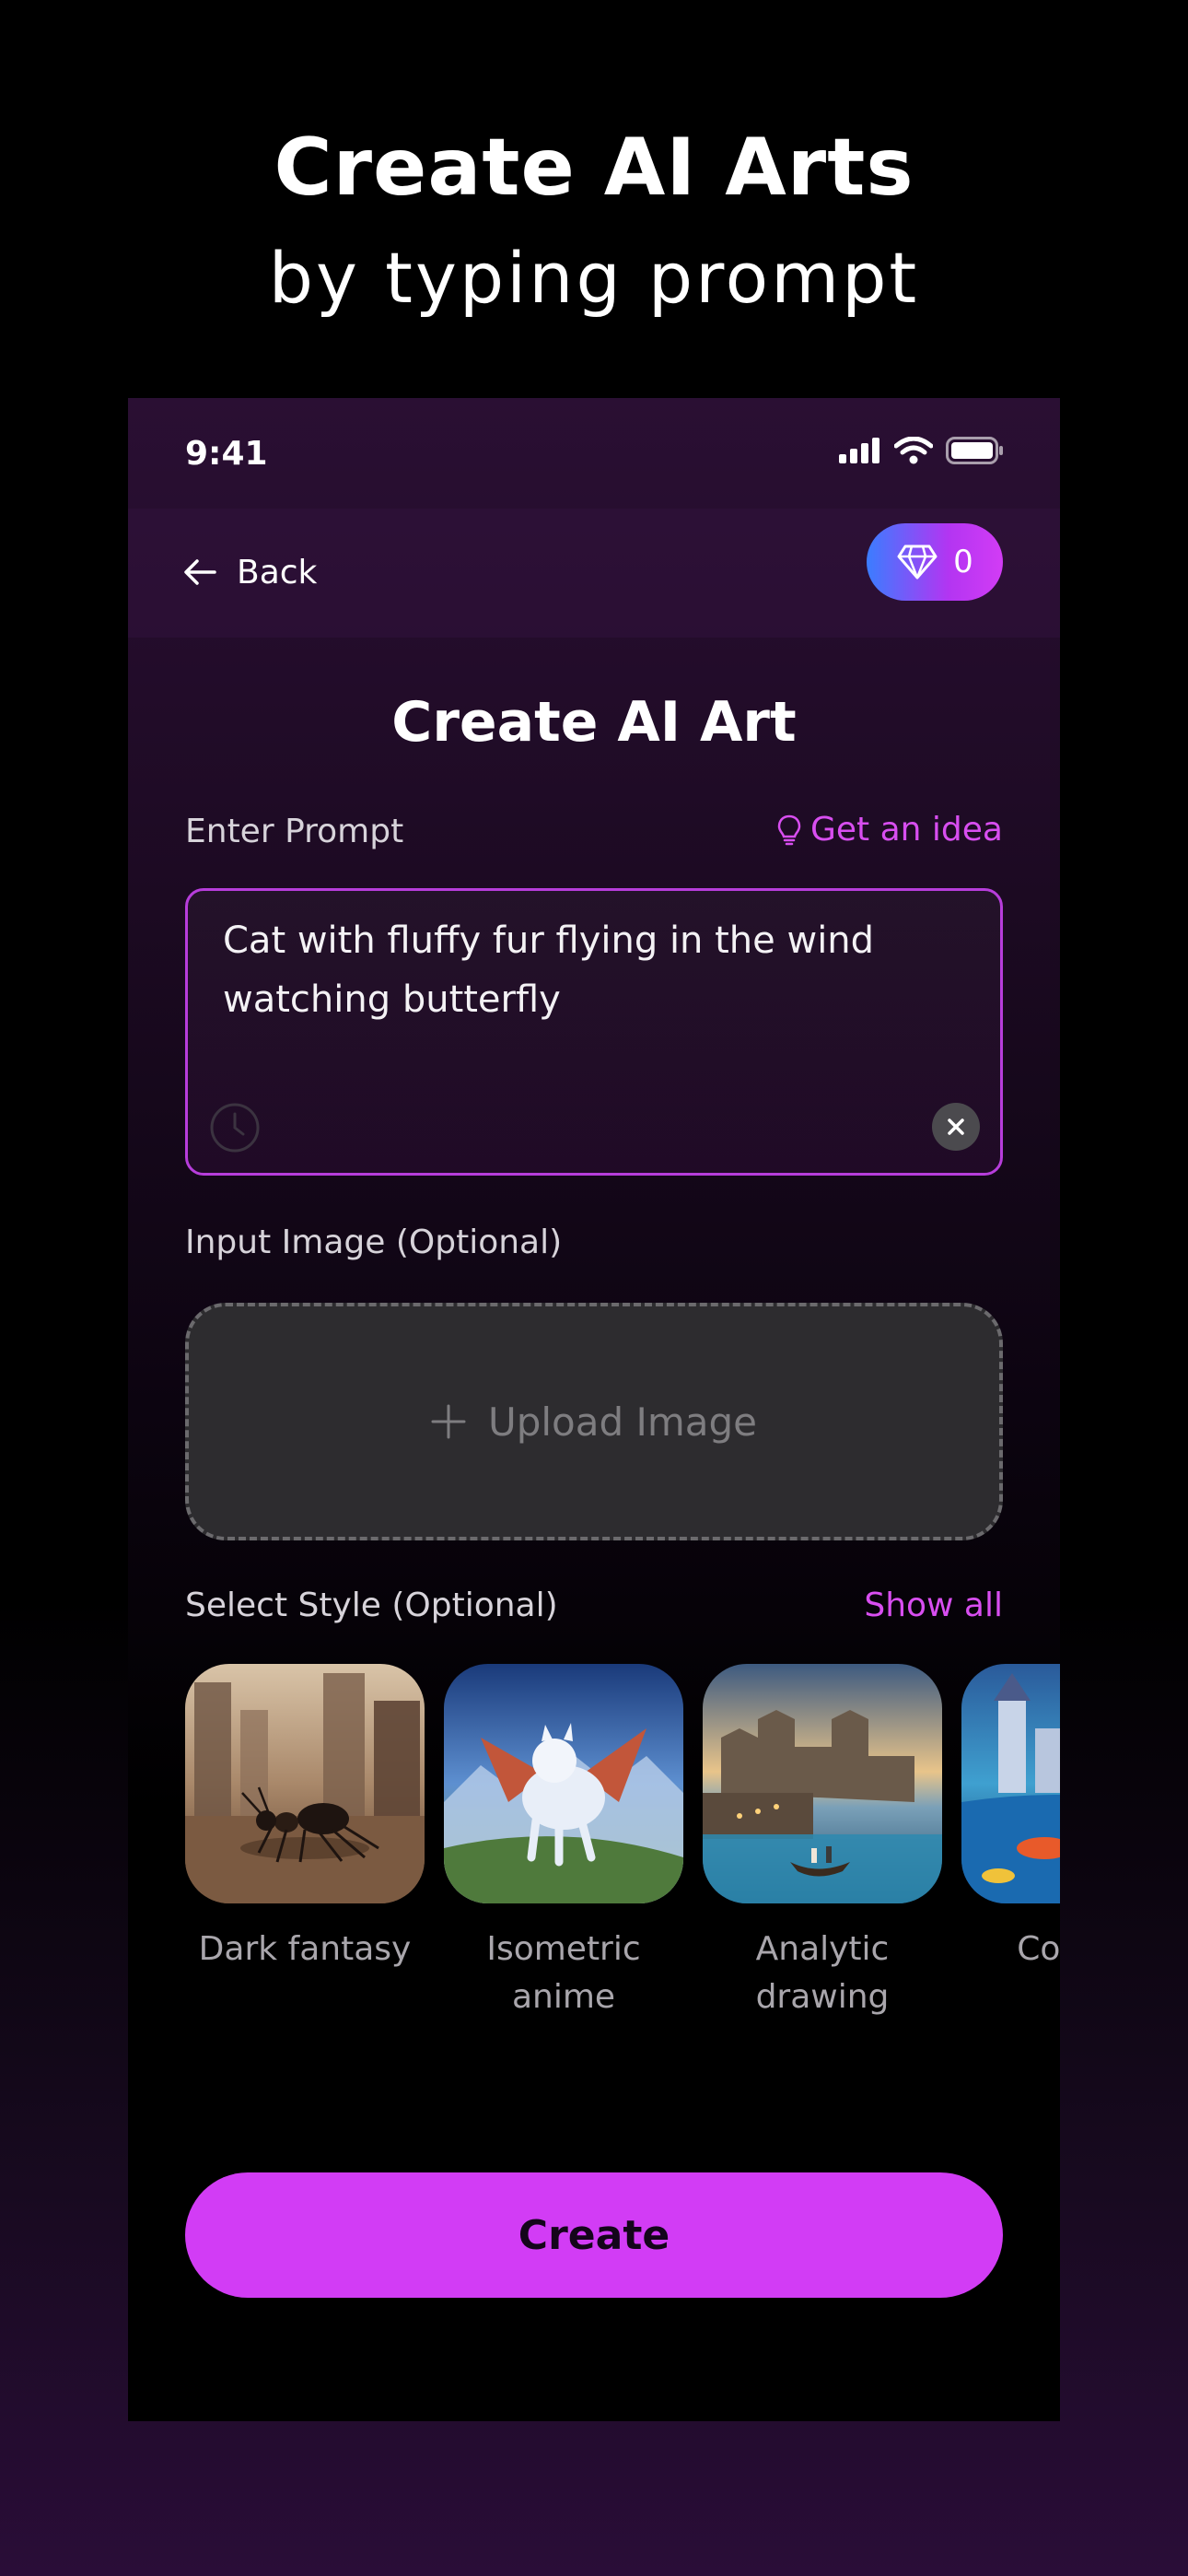  I want to click on style-thumbnail-analytic-drawing, so click(822, 1783).